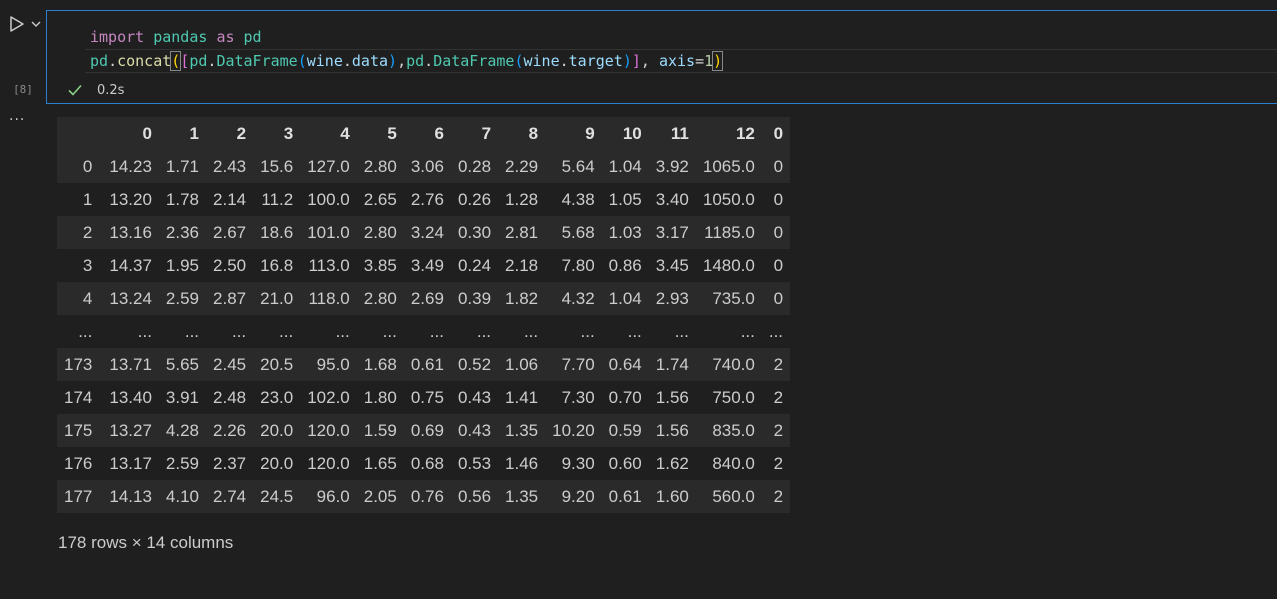 Image resolution: width=1277 pixels, height=599 pixels. Describe the element at coordinates (80, 397) in the screenshot. I see `row-index: 174` at that location.